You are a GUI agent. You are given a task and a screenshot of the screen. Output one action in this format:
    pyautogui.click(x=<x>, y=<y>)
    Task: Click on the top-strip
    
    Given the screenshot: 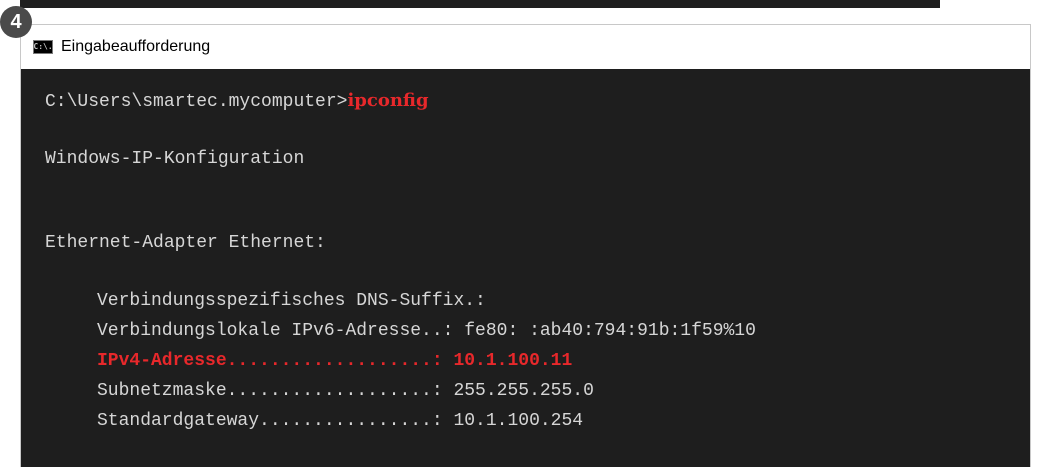 What is the action you would take?
    pyautogui.click(x=480, y=4)
    